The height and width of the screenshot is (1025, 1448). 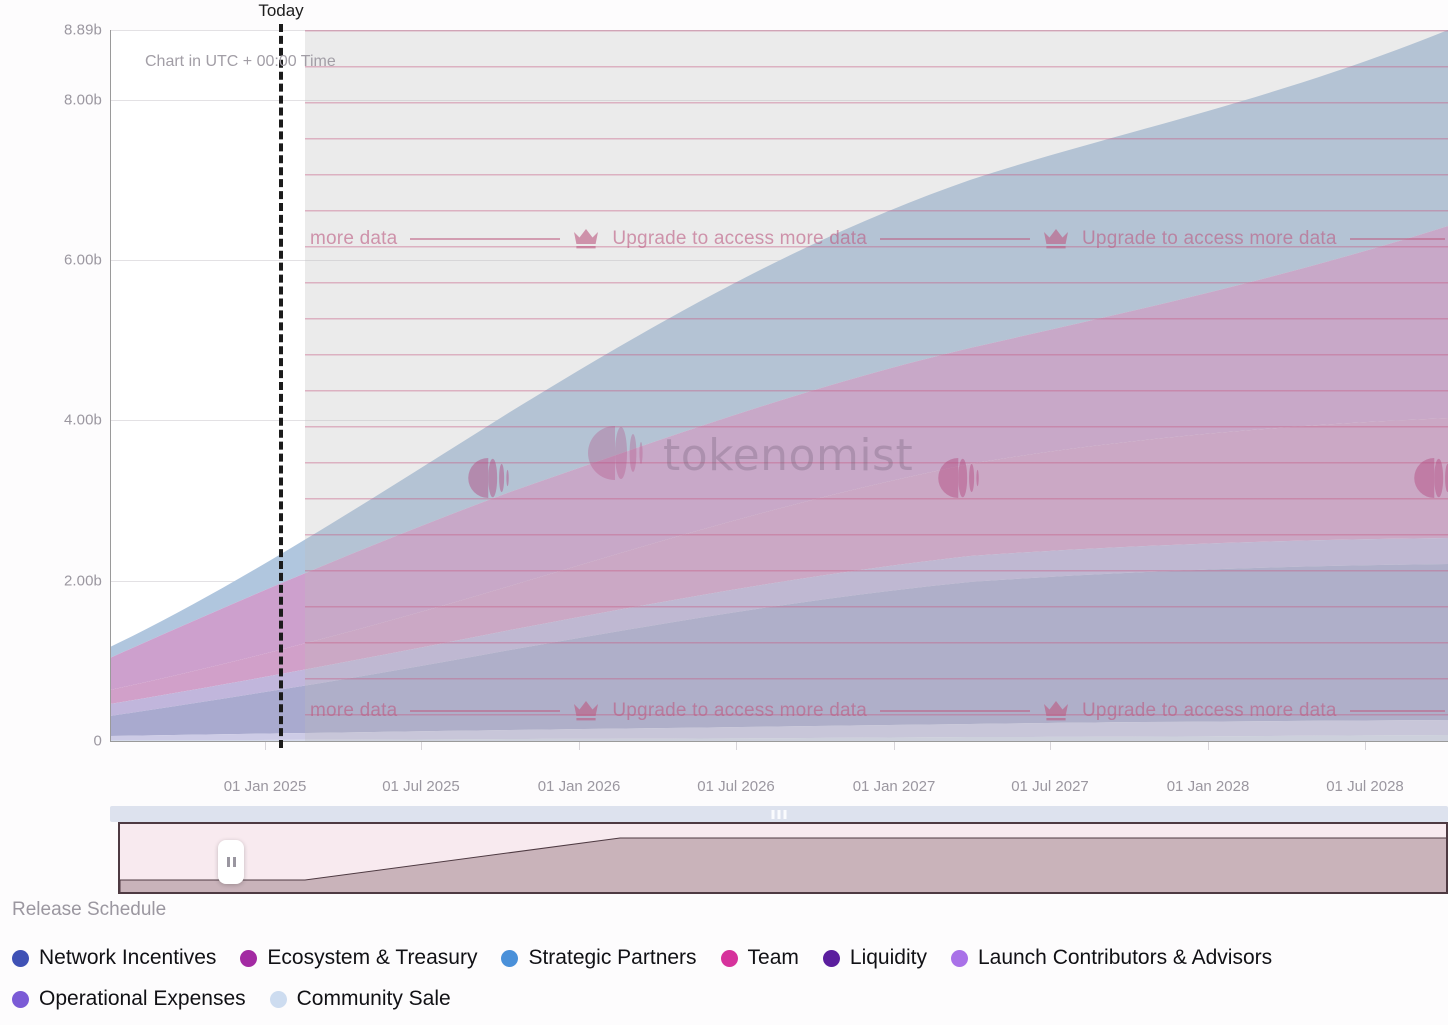 What do you see at coordinates (82, 420) in the screenshot?
I see `y-tick-label: 4.00b` at bounding box center [82, 420].